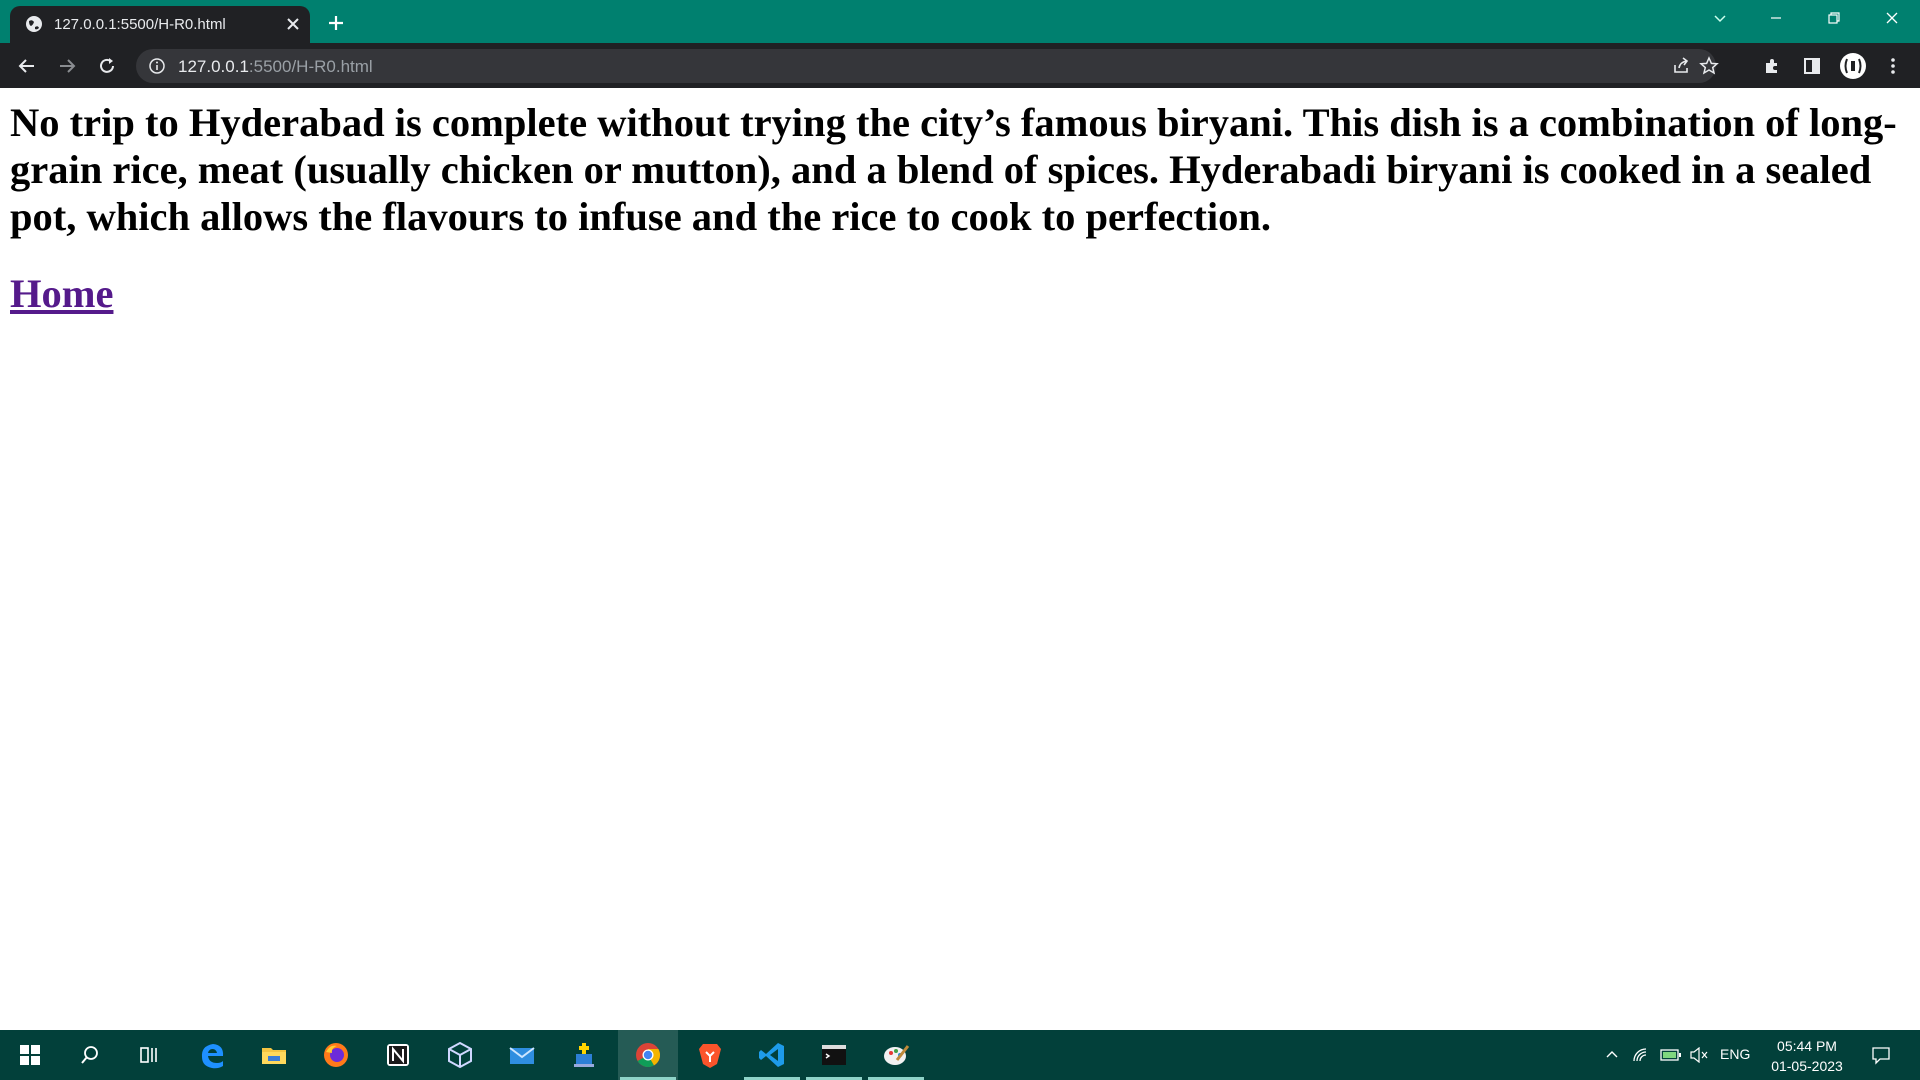 This screenshot has width=1920, height=1080. What do you see at coordinates (67, 66) in the screenshot?
I see `forward-icon` at bounding box center [67, 66].